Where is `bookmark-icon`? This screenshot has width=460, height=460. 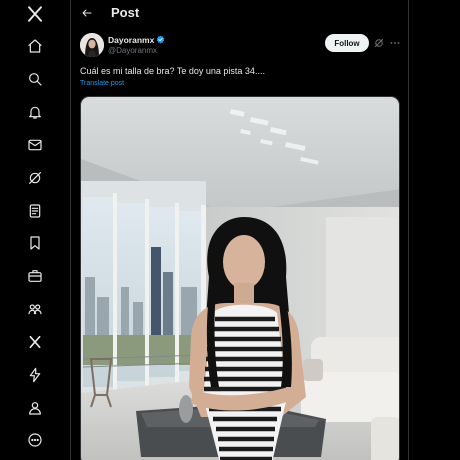
bookmark-icon is located at coordinates (35, 243).